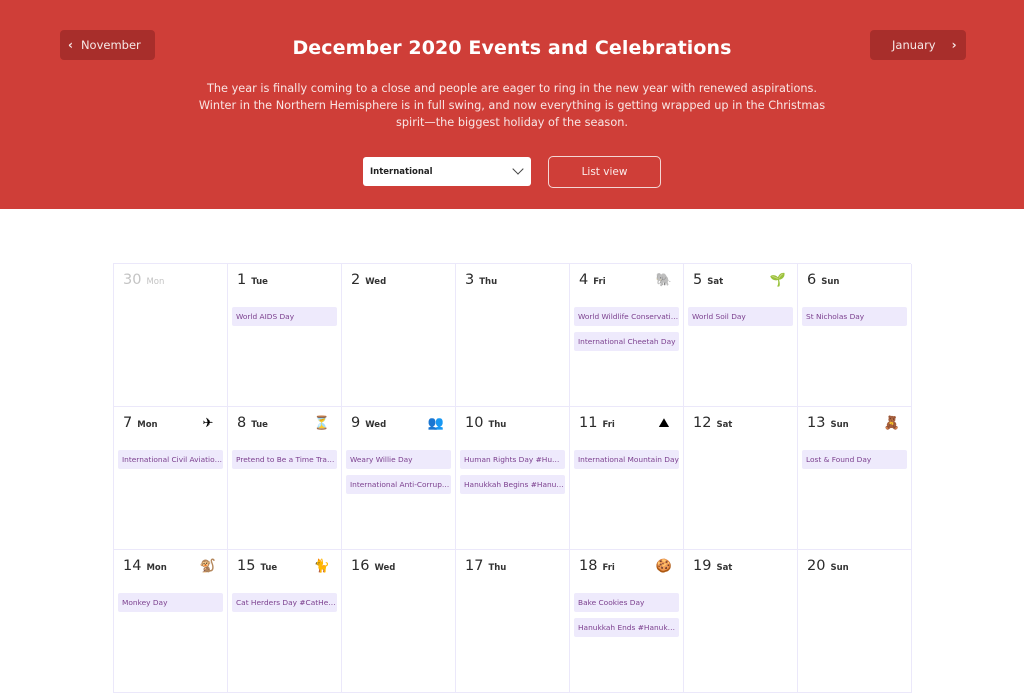 Image resolution: width=1024 pixels, height=695 pixels. Describe the element at coordinates (513, 621) in the screenshot. I see `calendar-day-cell: 17 Thu` at that location.